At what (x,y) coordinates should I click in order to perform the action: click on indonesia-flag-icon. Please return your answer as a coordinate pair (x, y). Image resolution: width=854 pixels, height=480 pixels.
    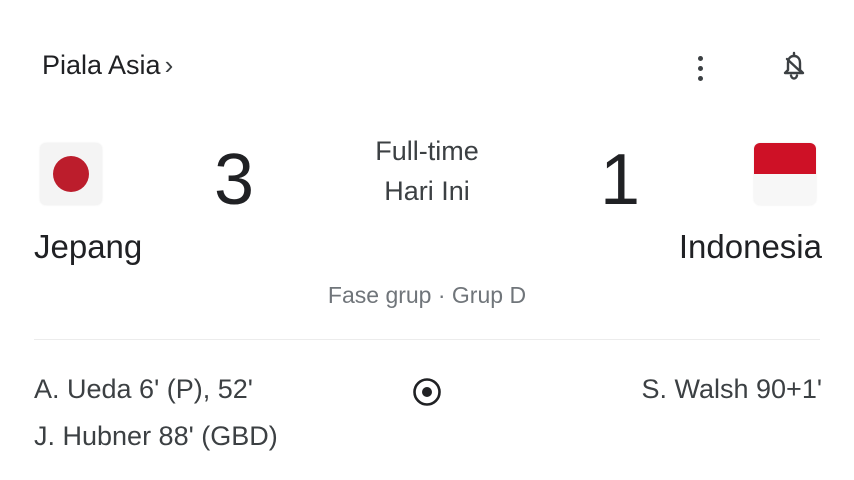
    Looking at the image, I should click on (785, 174).